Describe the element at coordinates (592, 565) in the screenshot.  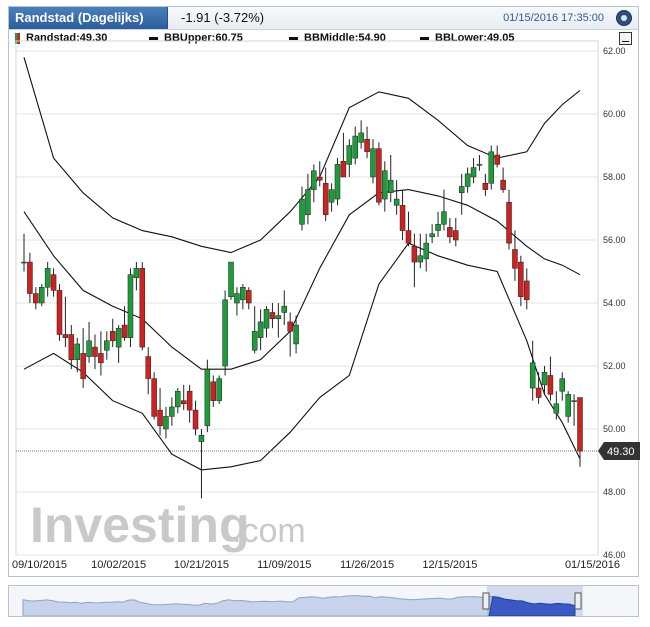
I see `x-tick-label: 01/15/2016` at that location.